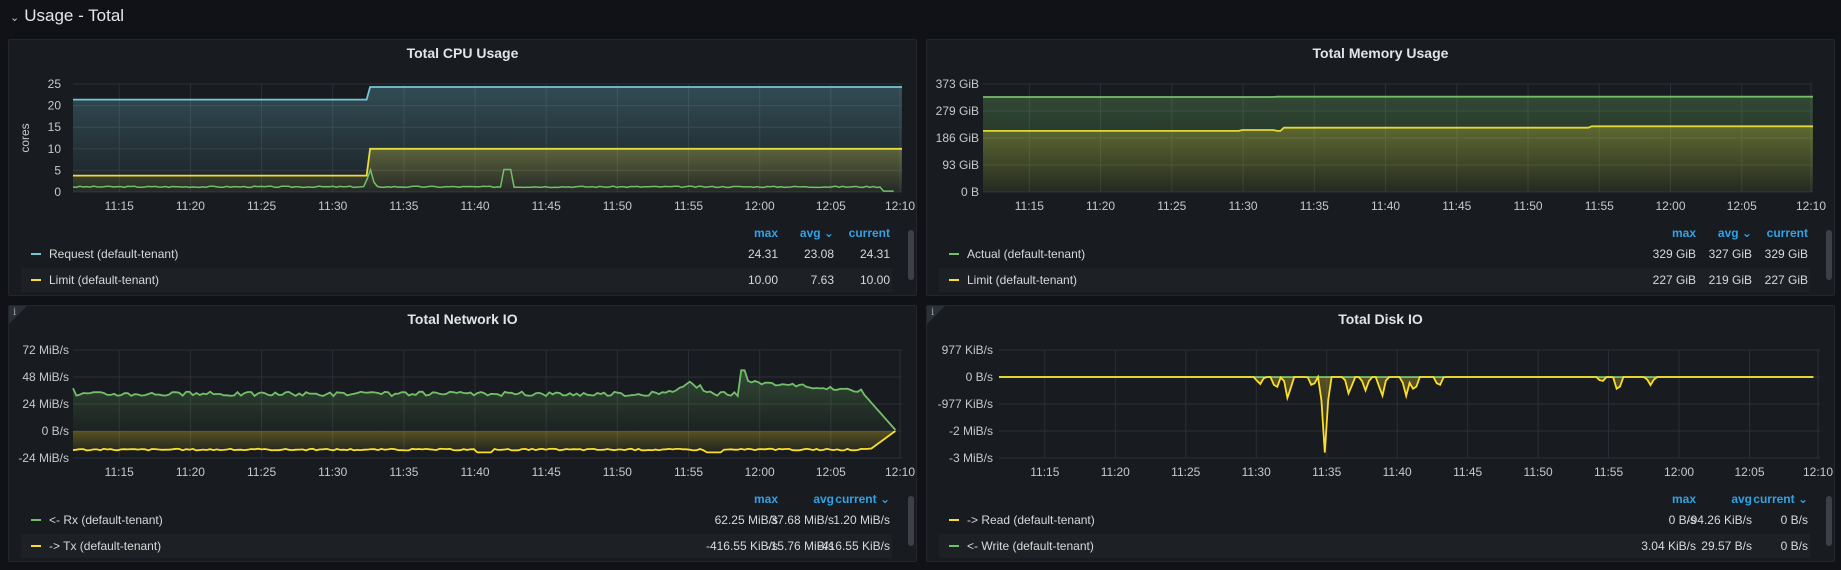 This screenshot has width=1841, height=570. I want to click on legend-value-max: 329 GiB, so click(1674, 254).